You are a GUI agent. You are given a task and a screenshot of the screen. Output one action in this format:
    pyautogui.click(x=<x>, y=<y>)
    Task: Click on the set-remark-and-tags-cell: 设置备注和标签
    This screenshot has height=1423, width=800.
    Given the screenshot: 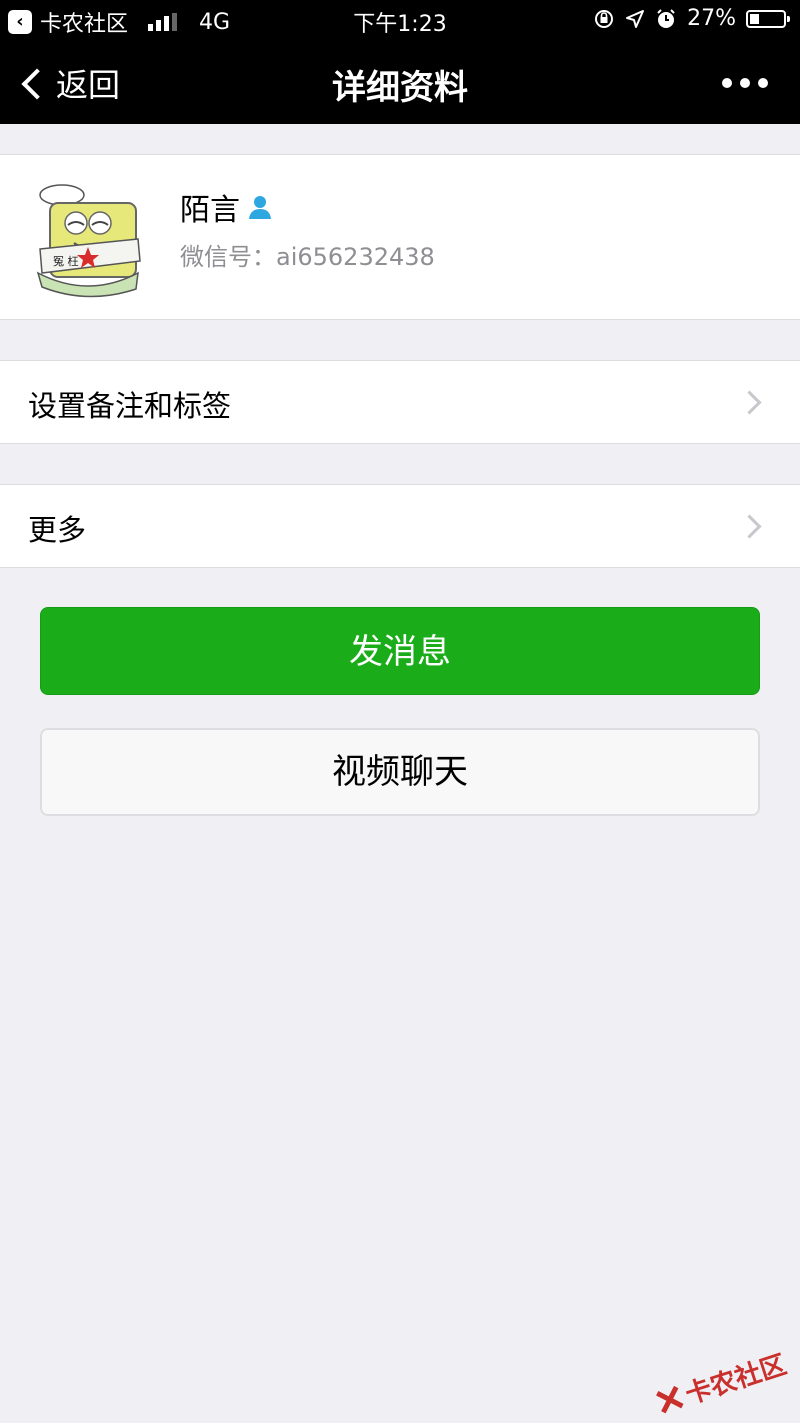 What is the action you would take?
    pyautogui.click(x=400, y=402)
    